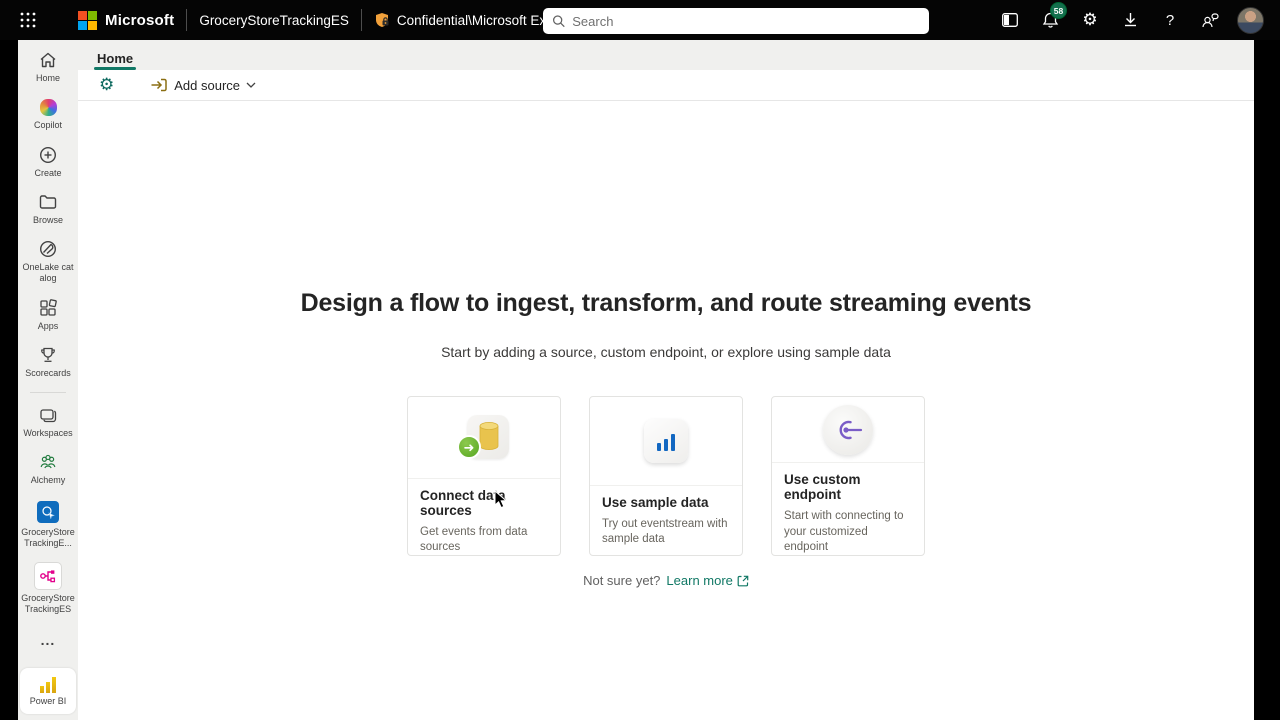 This screenshot has height=720, width=1280. I want to click on global-search, so click(736, 21).